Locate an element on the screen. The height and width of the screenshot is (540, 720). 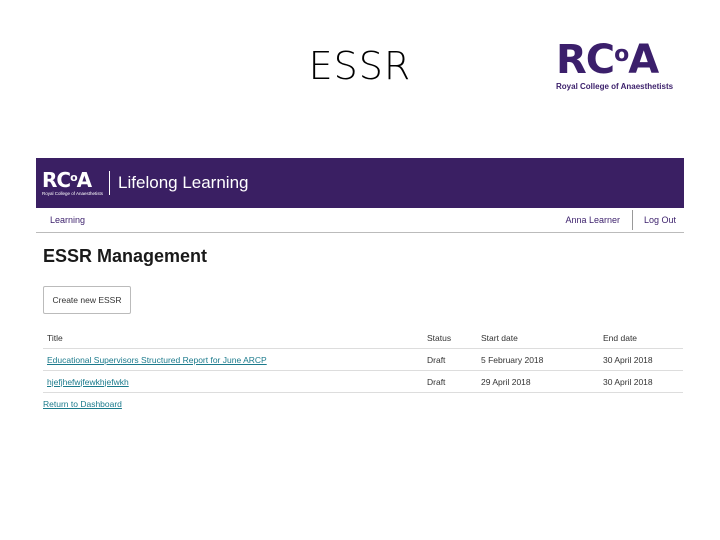
header-logo: RCoA Royal College of Anaesthetists is located at coordinates (72, 183).